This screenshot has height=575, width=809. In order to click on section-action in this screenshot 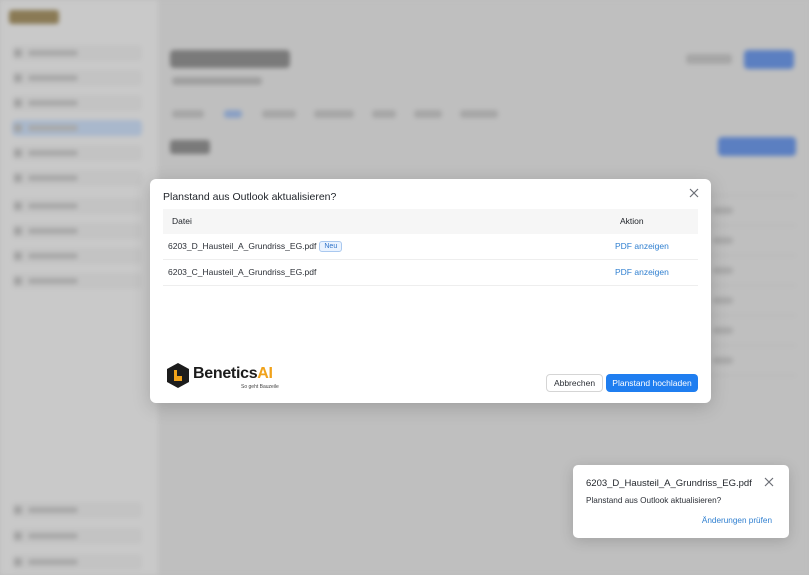, I will do `click(757, 146)`.